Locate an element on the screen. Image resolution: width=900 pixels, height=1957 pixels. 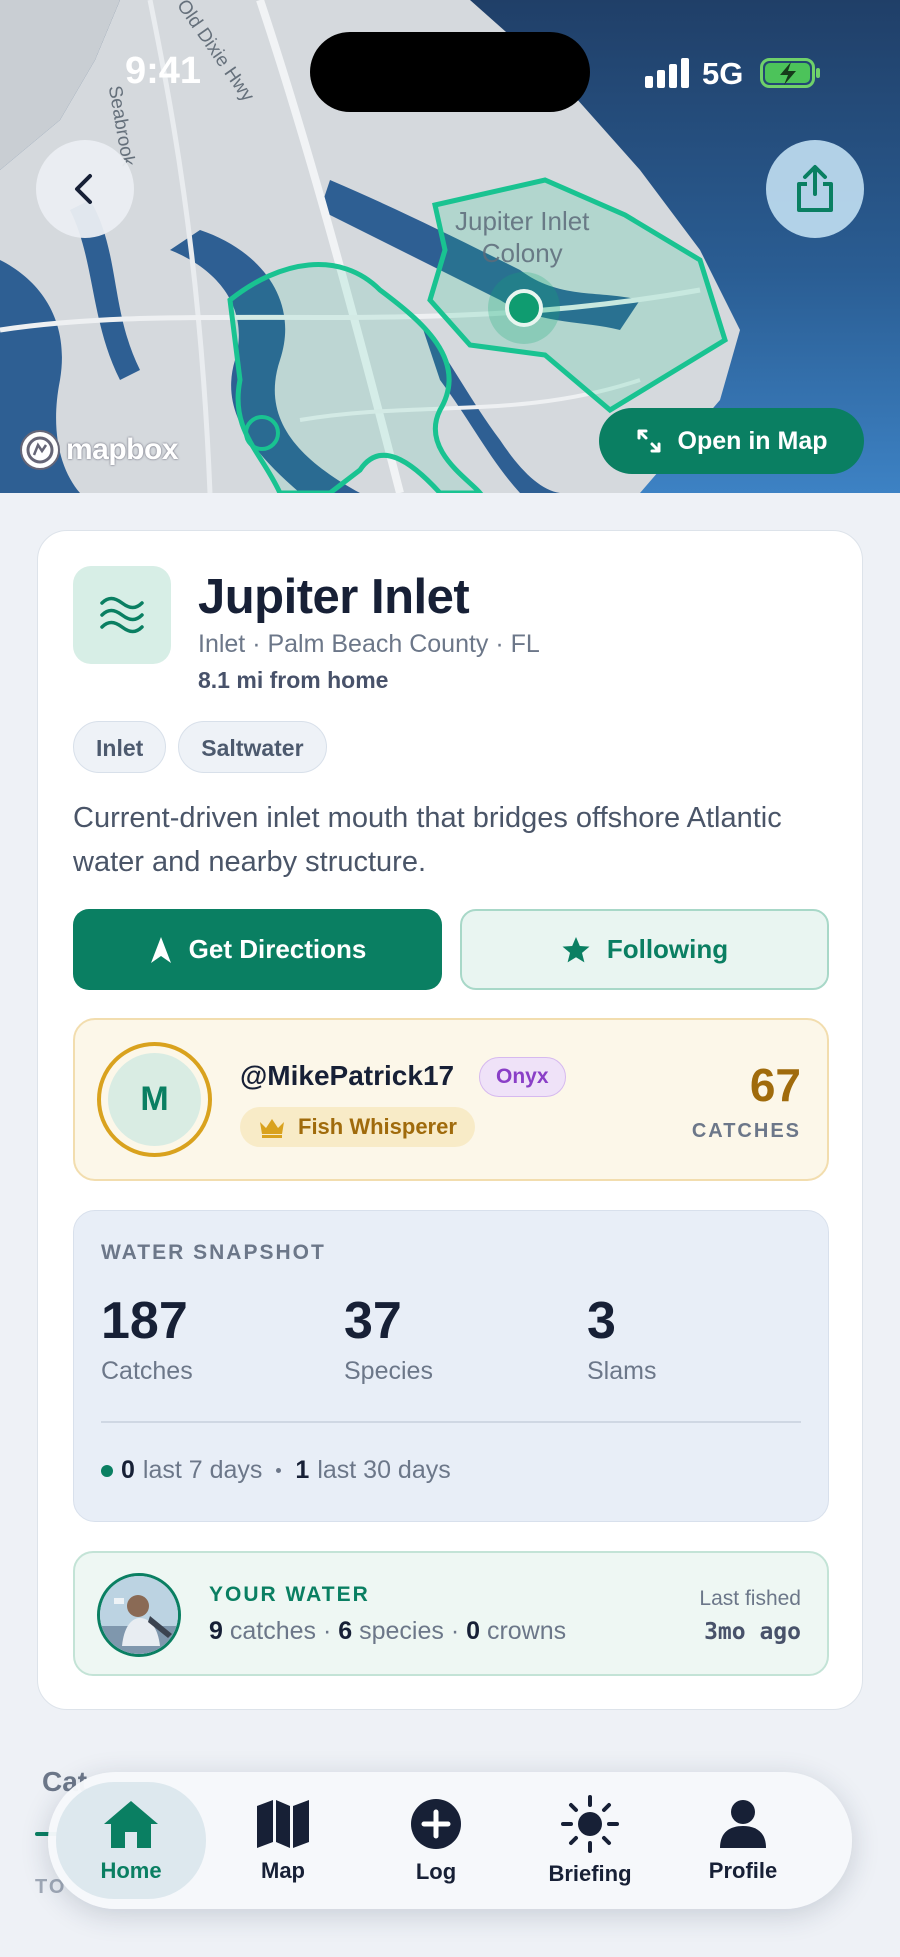
user-photo-icon is located at coordinates (139, 1615).